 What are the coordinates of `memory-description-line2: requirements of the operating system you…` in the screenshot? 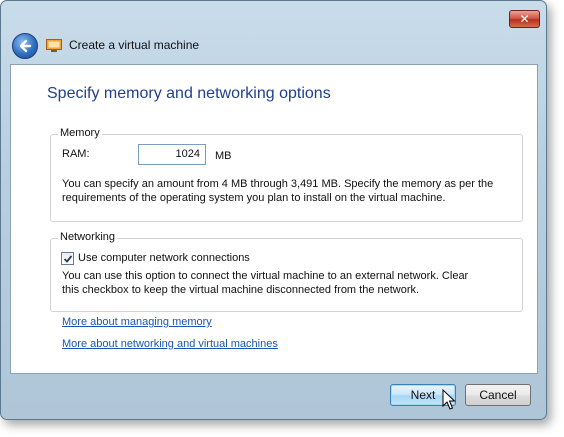 It's located at (254, 198).